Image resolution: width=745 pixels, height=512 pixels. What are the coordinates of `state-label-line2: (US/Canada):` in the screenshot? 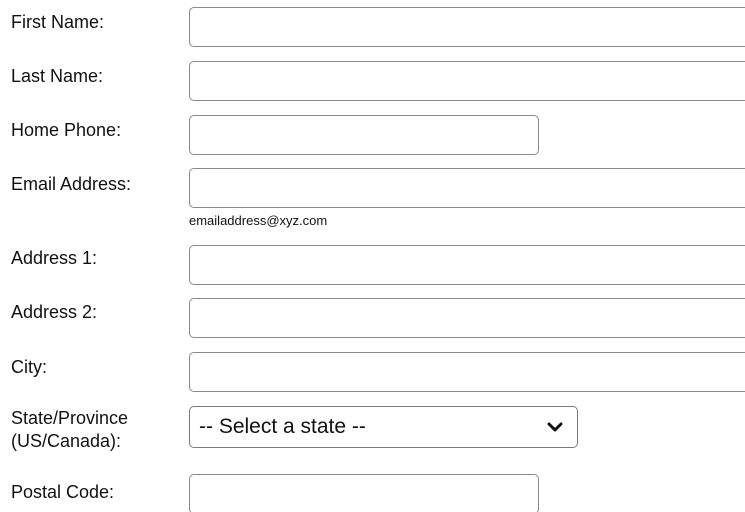 It's located at (66, 441).